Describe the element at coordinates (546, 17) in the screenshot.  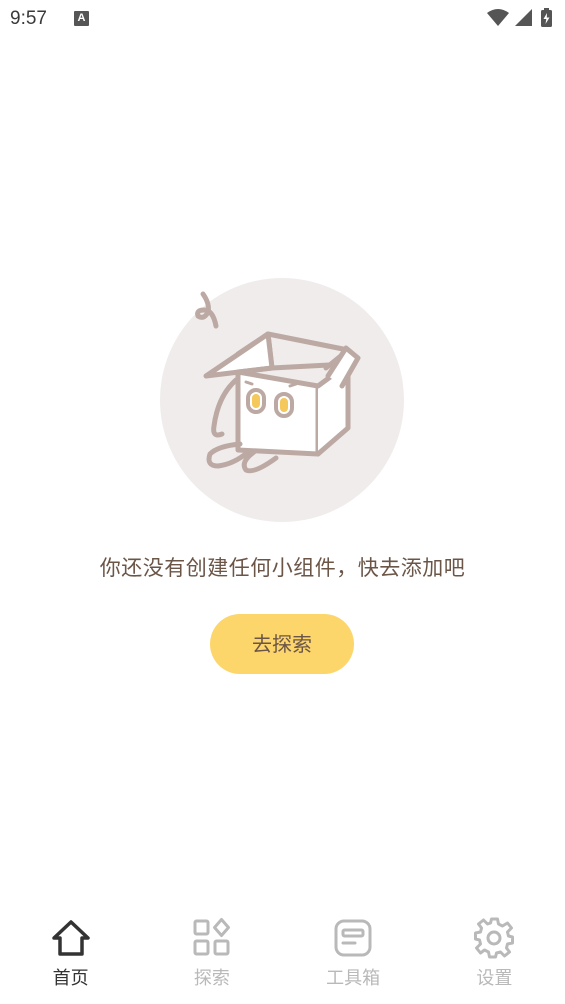
I see `battery-charging-icon` at that location.